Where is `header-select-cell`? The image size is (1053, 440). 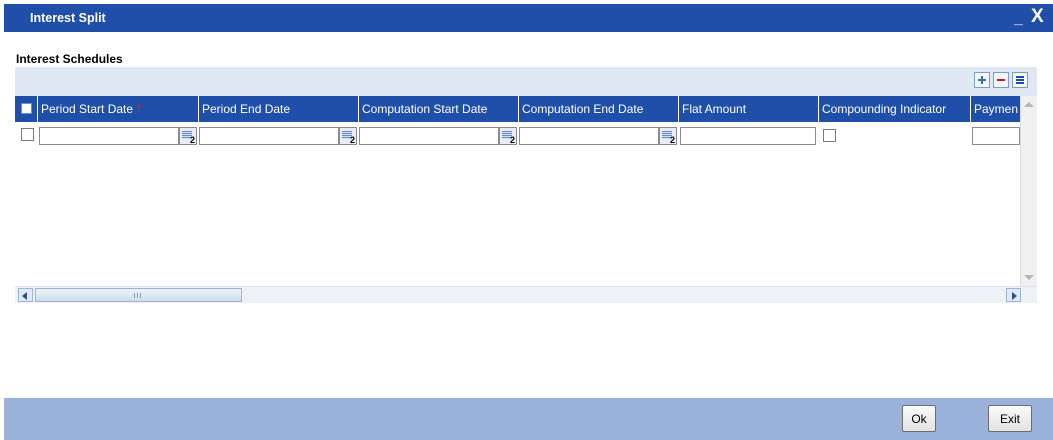 header-select-cell is located at coordinates (26, 109).